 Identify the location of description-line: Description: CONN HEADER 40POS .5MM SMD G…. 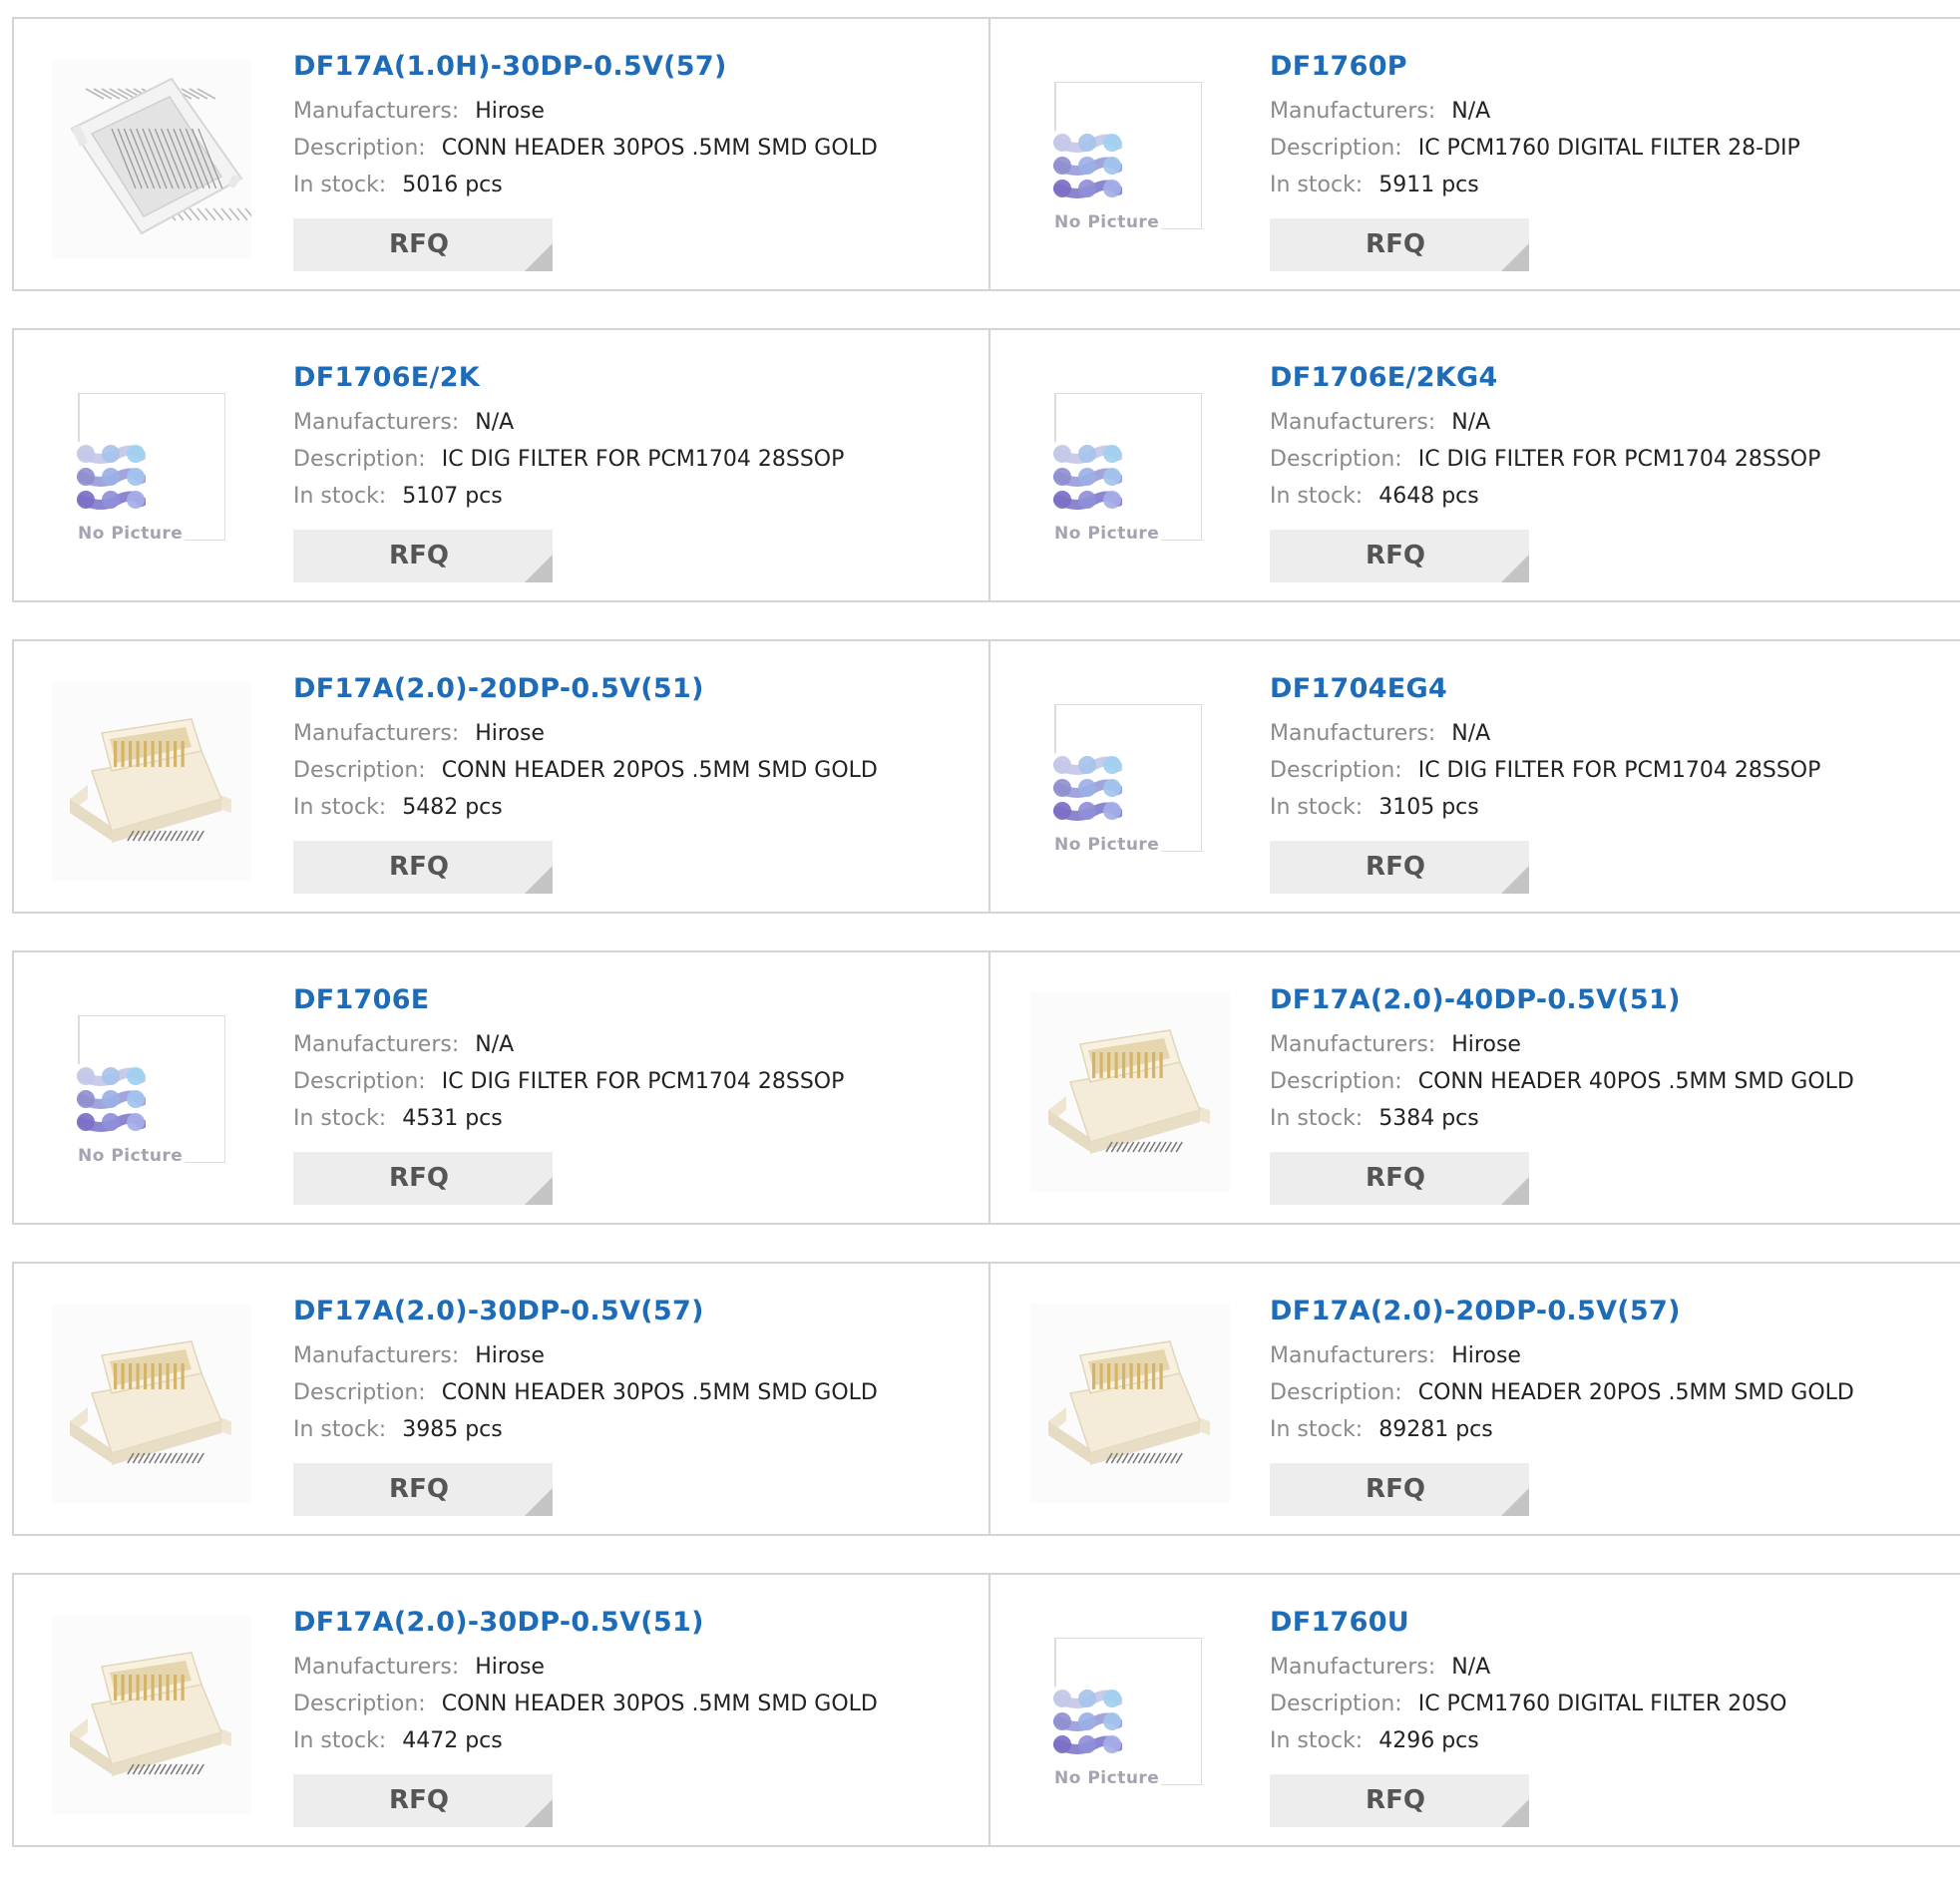
(1562, 1081).